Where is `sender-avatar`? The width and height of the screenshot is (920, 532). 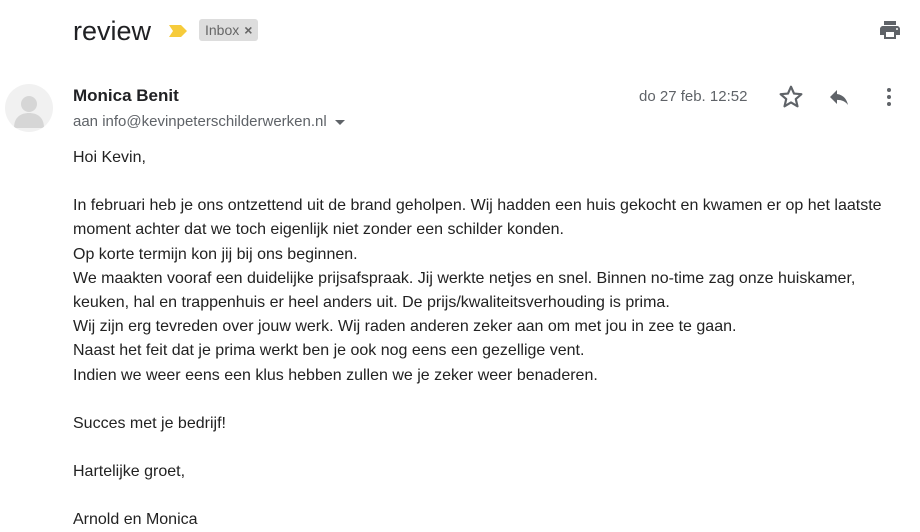
sender-avatar is located at coordinates (29, 108).